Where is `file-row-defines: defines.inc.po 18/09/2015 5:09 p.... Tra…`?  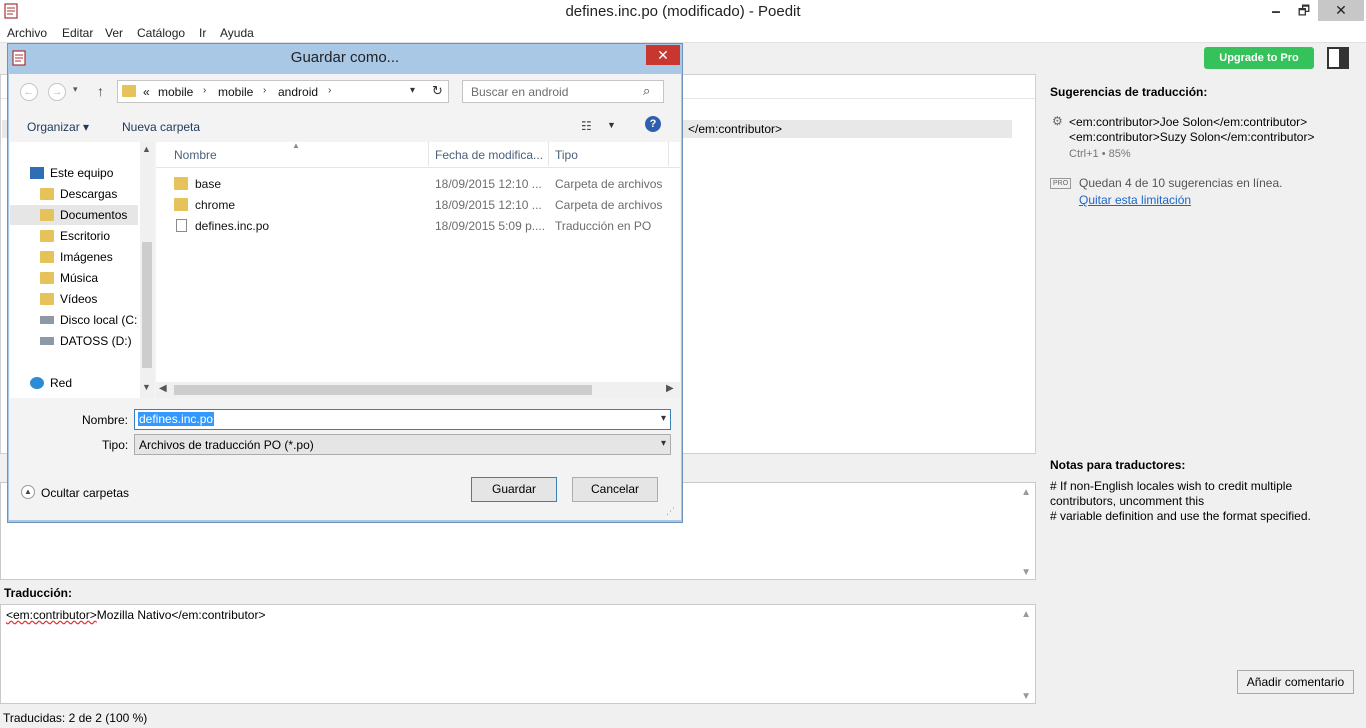 file-row-defines: defines.inc.po 18/09/2015 5:09 p.... Tra… is located at coordinates (418, 226).